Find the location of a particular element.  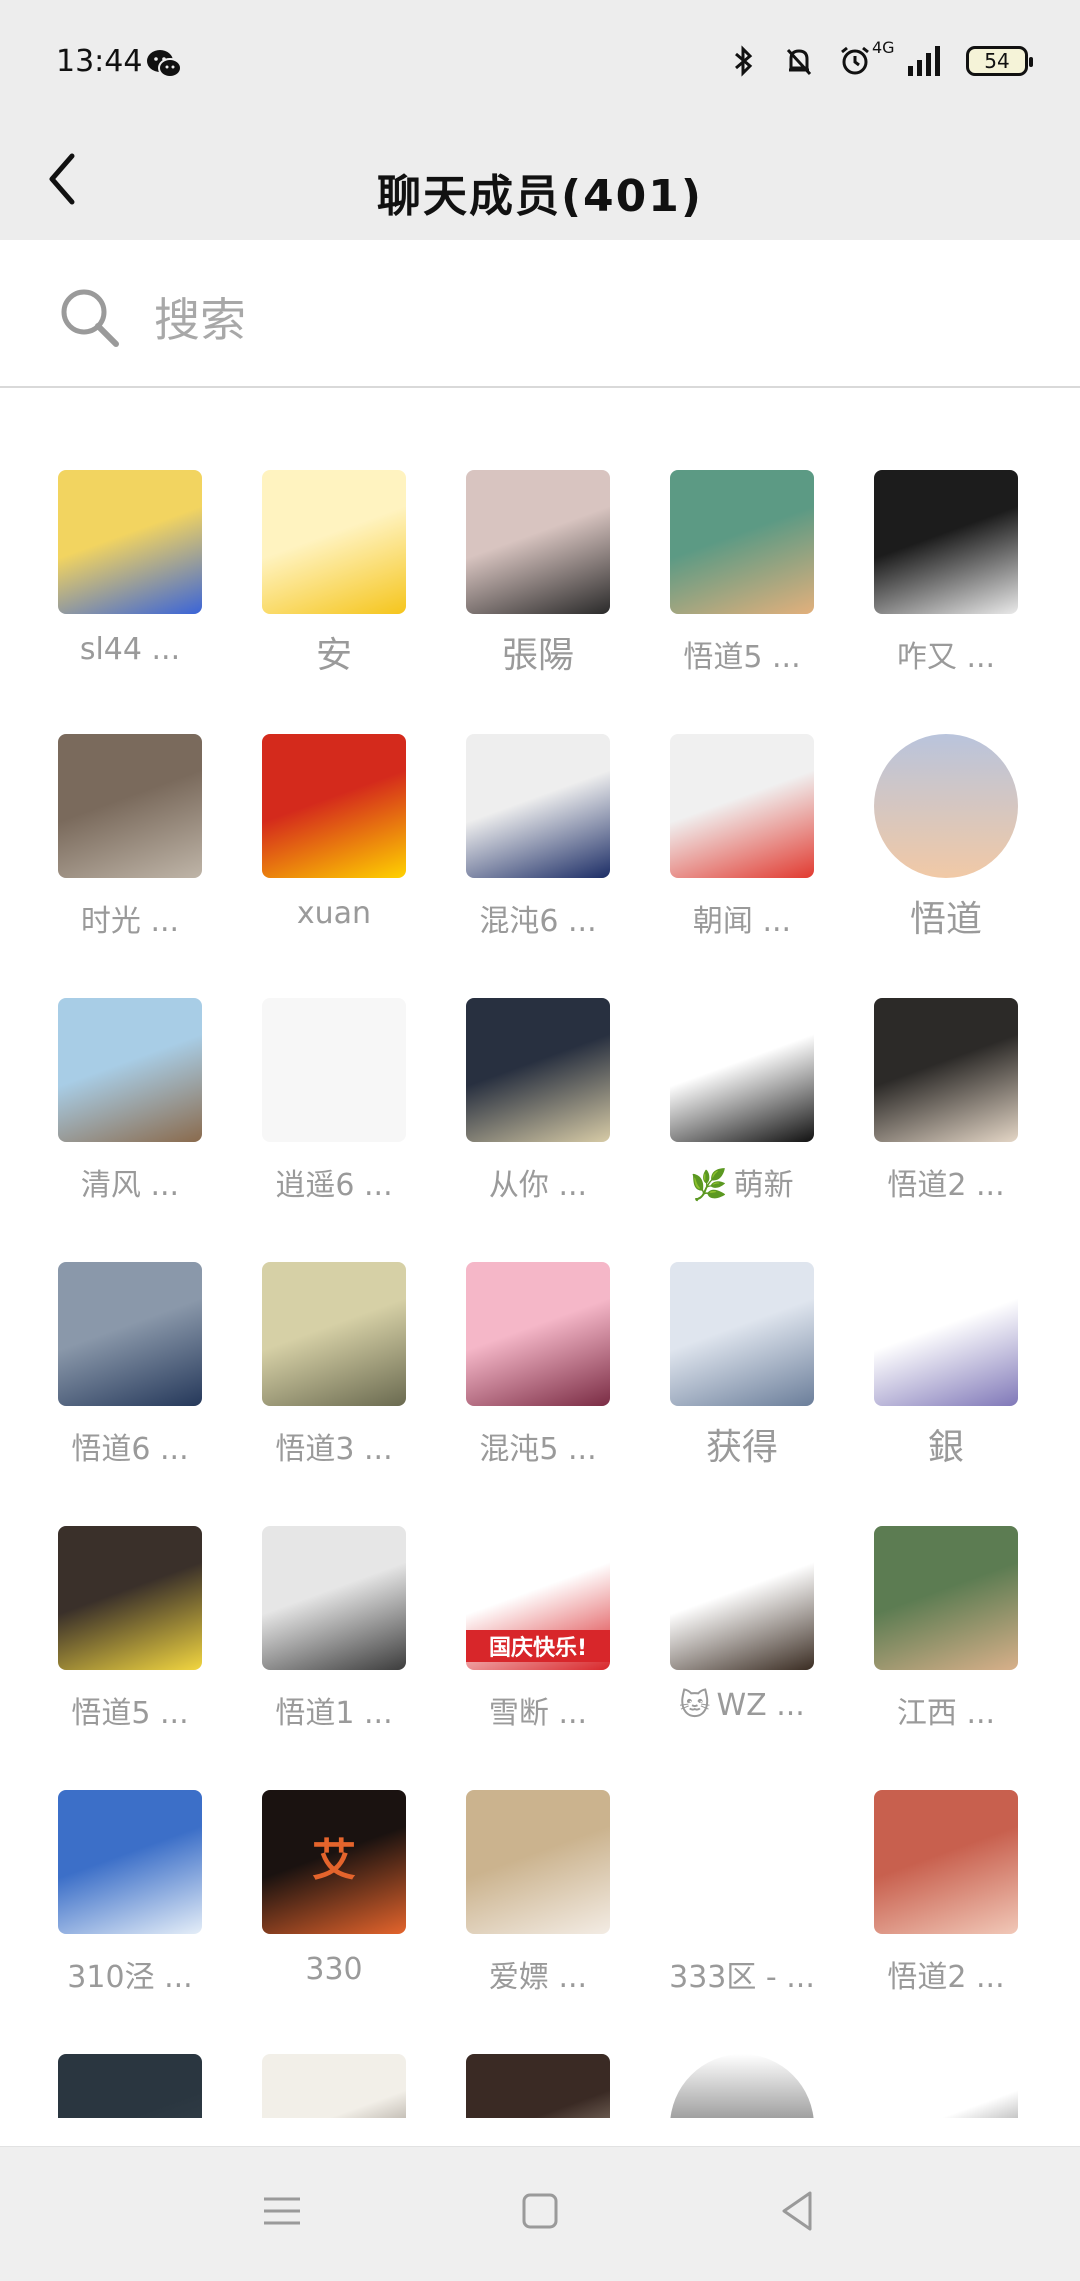

member-name-text: 安 is located at coordinates (333, 655).